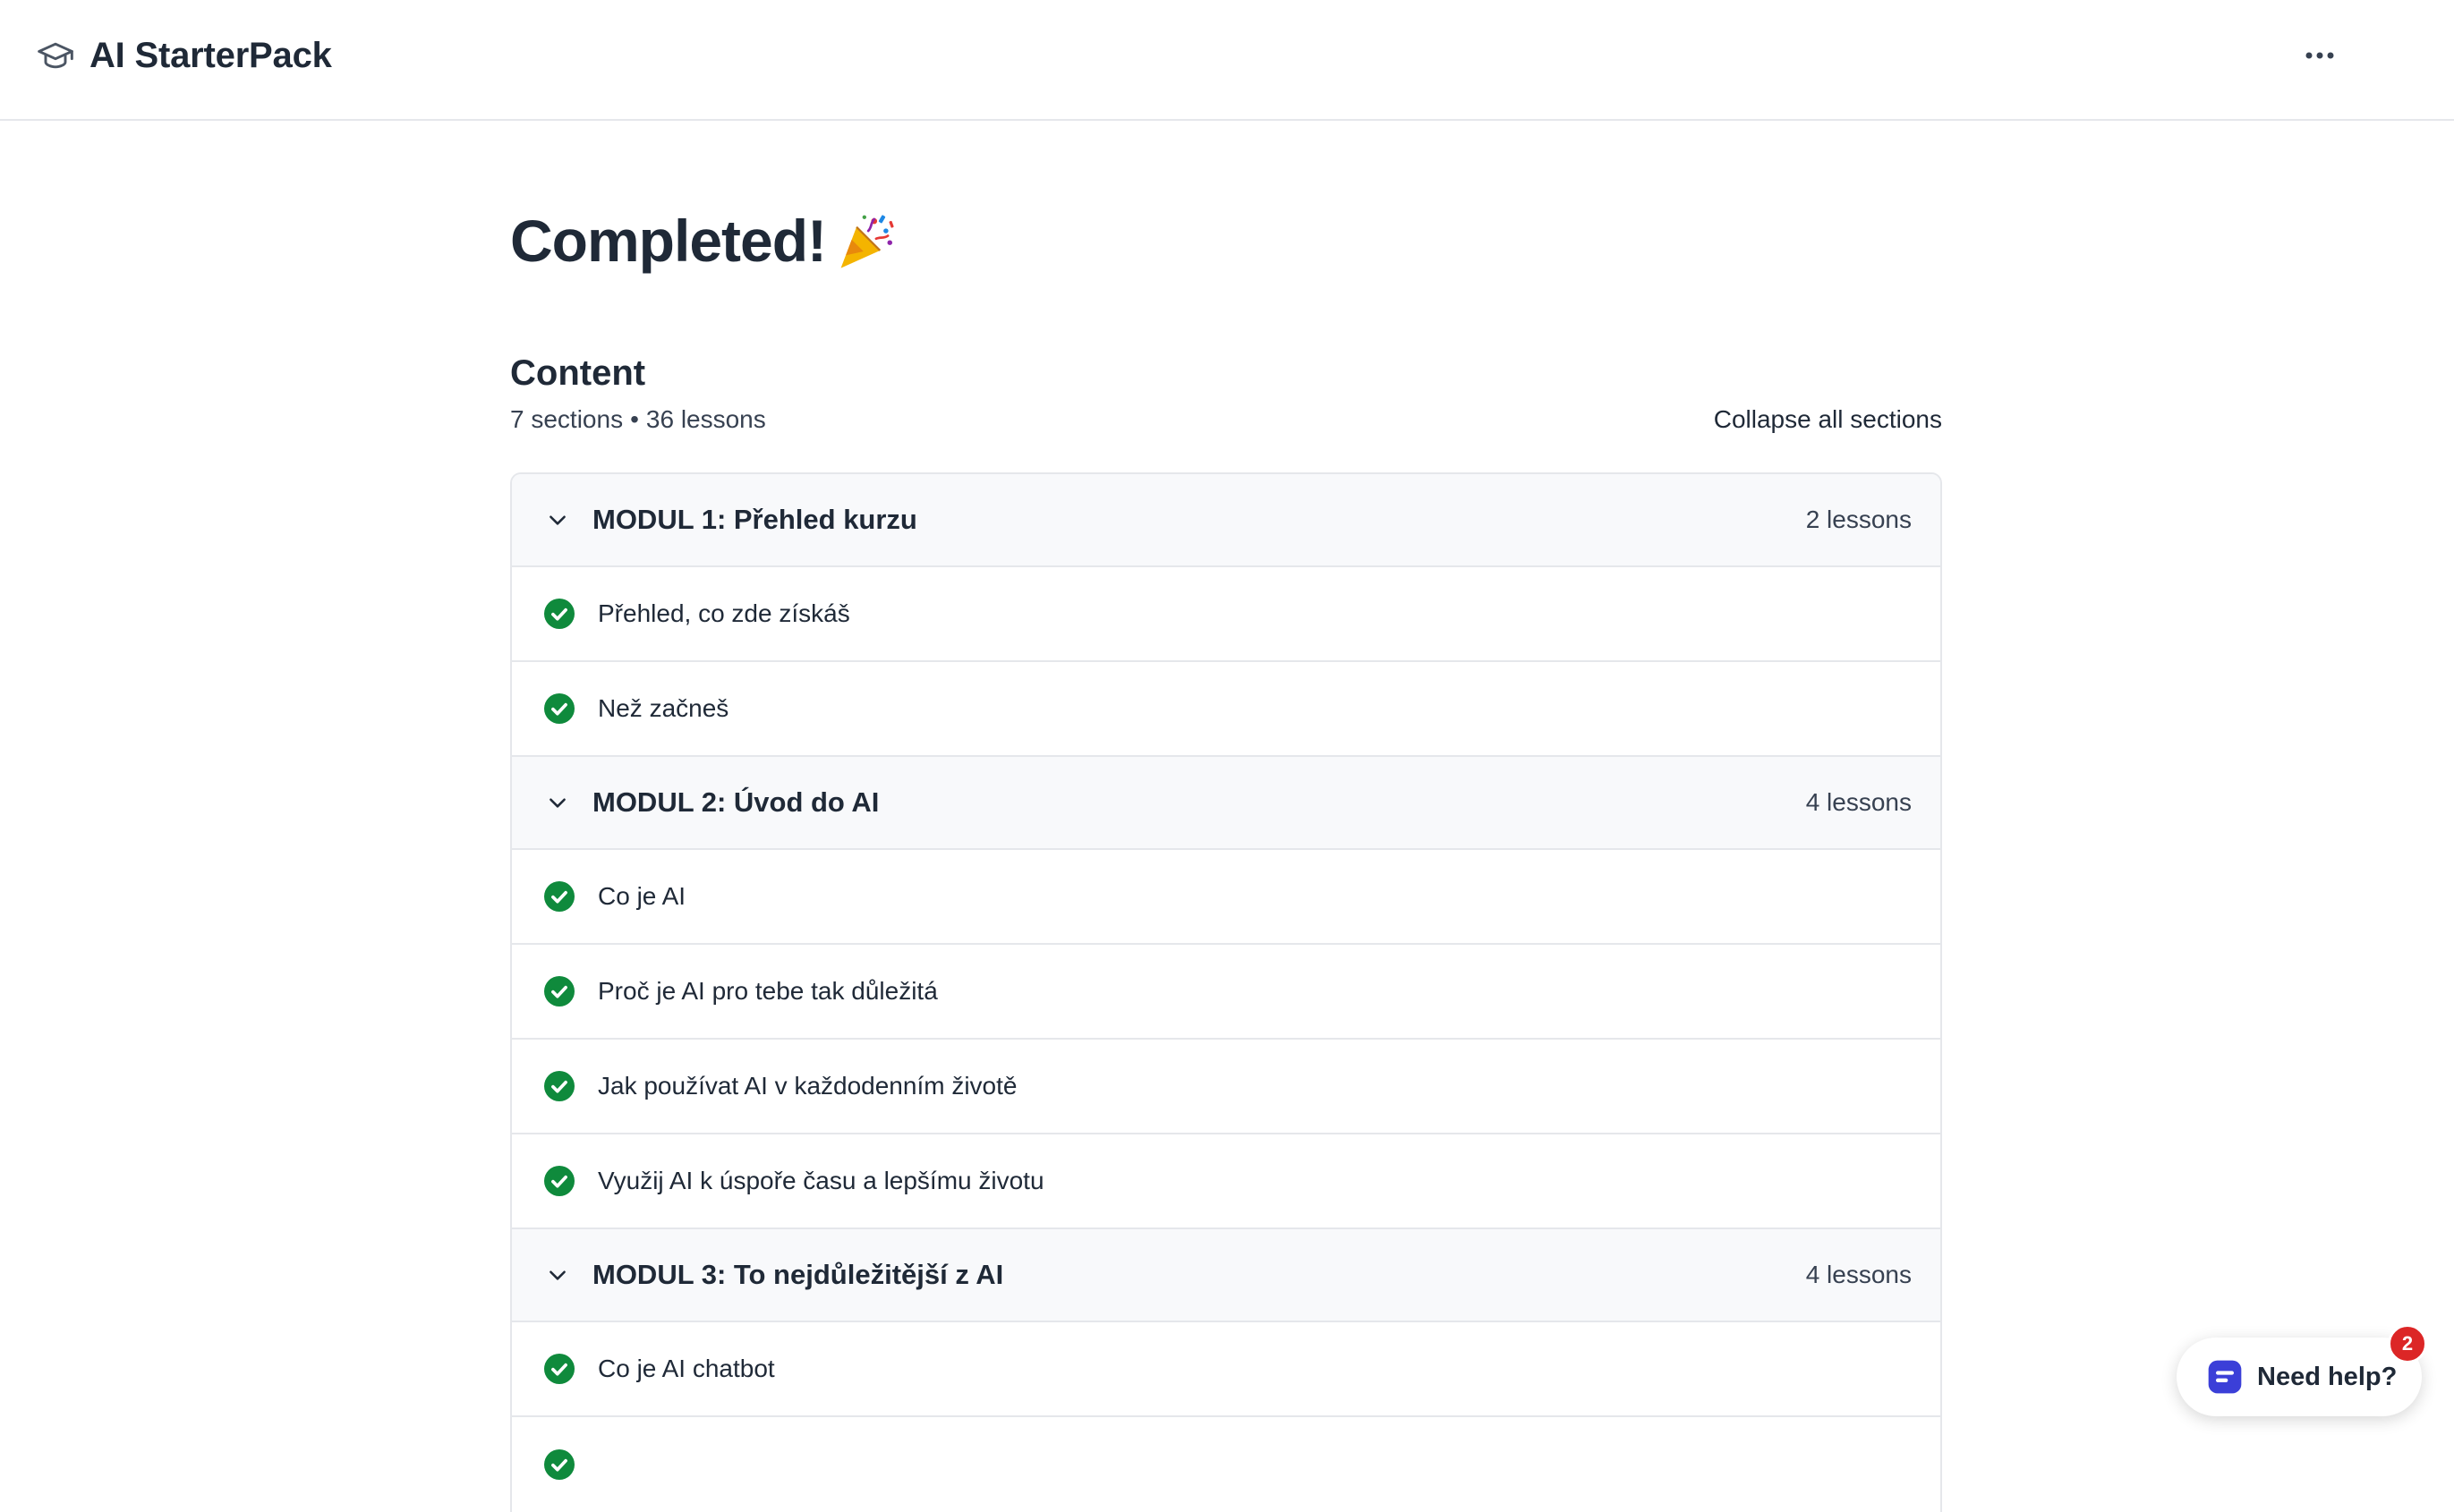  I want to click on lesson-title: Než začneš, so click(664, 708).